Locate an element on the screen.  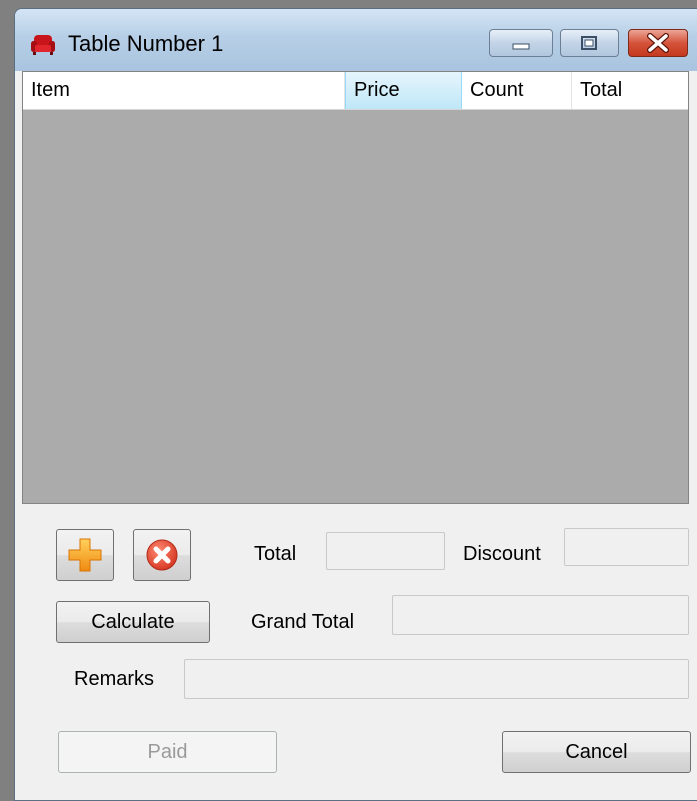
list-header: Item Price Count Total is located at coordinates (355, 91).